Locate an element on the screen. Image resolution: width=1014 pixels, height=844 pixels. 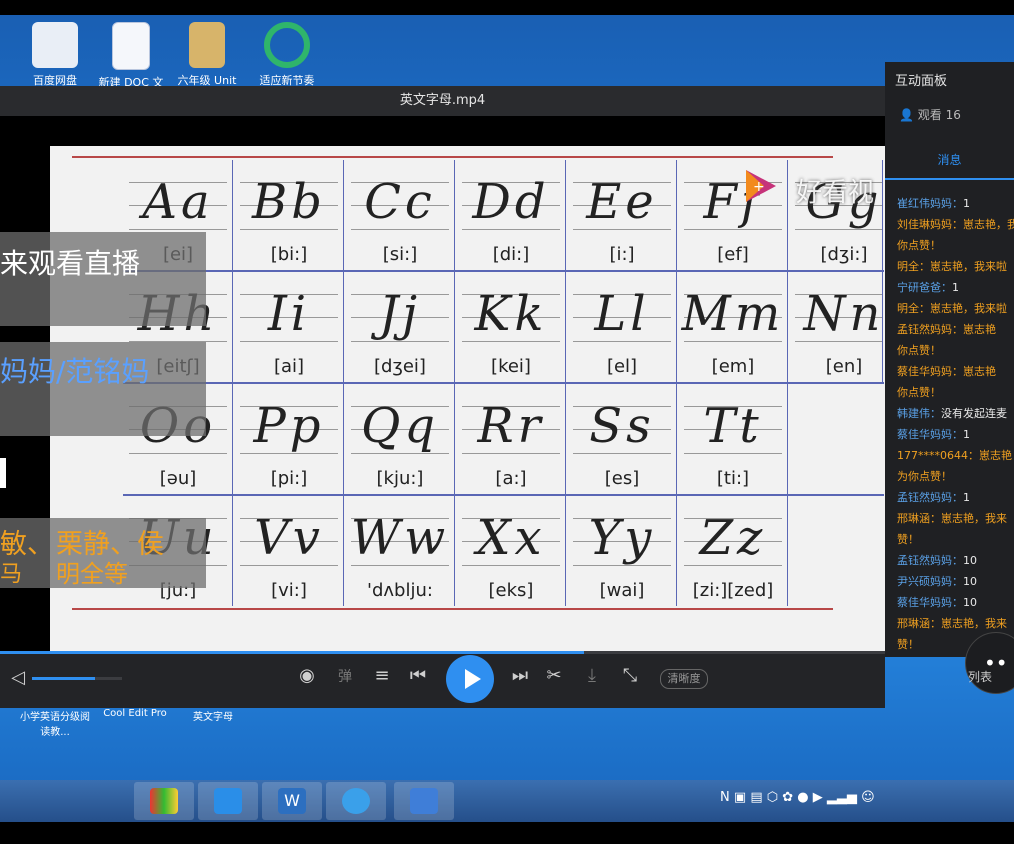
desktop-icon-app: 适应新节奏 is located at coordinates (287, 55).